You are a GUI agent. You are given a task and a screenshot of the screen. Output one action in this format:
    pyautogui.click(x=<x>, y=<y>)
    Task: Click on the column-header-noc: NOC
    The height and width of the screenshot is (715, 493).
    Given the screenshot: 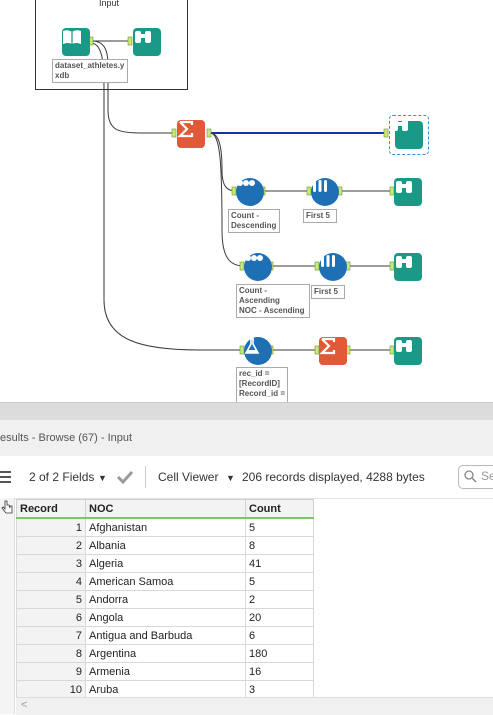 What is the action you would take?
    pyautogui.click(x=165, y=509)
    